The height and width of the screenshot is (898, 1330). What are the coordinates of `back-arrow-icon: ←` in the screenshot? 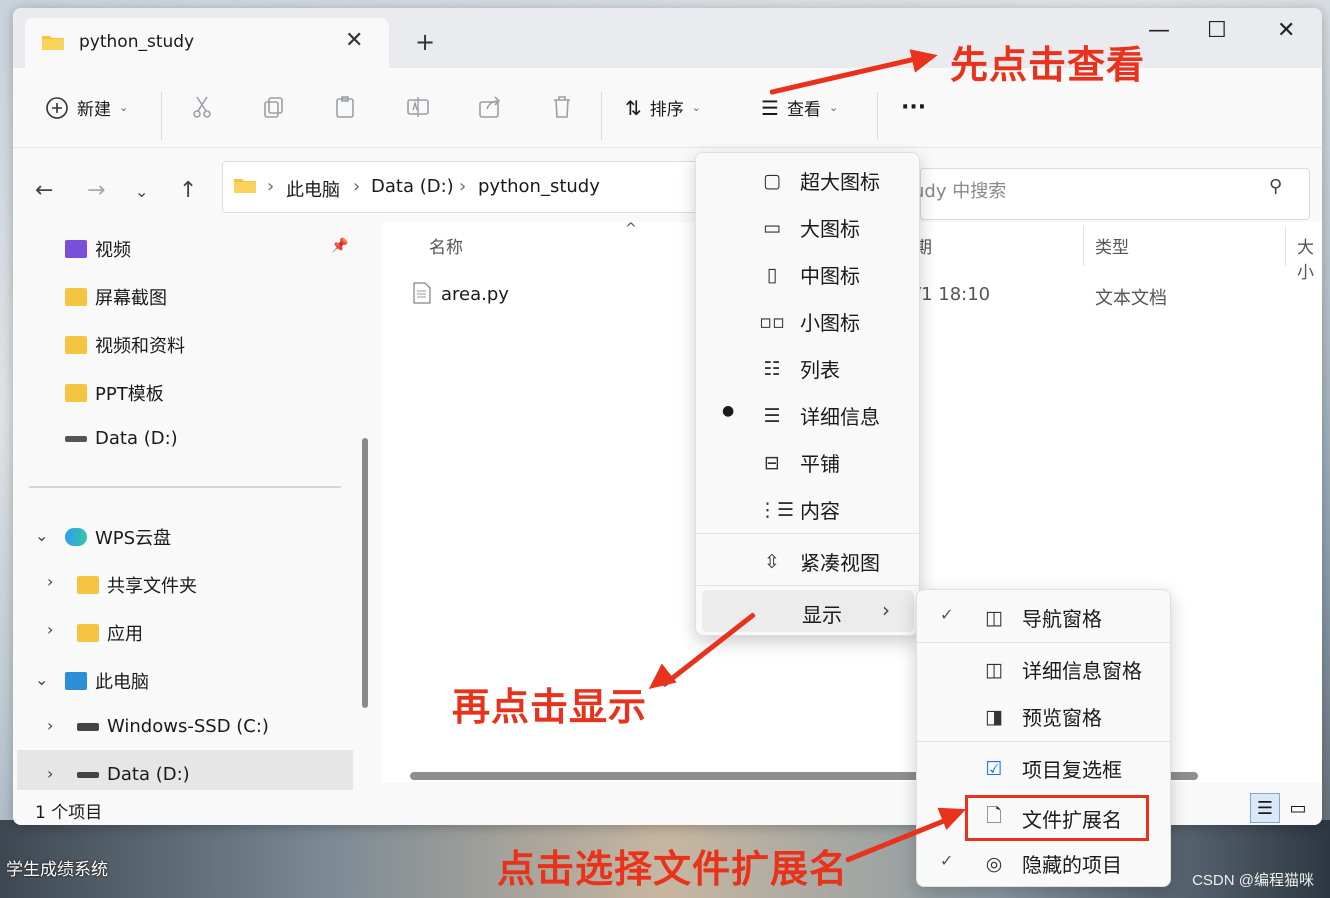 It's located at (44, 190).